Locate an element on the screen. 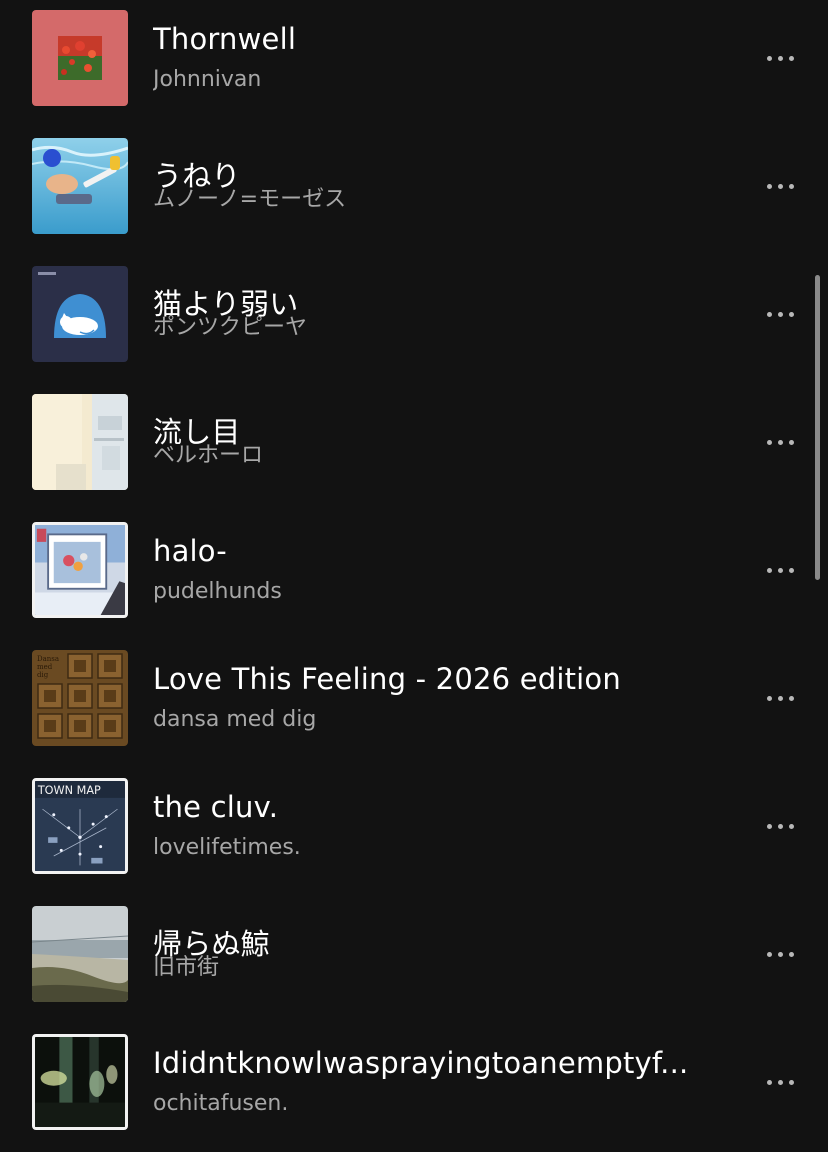 This screenshot has width=828, height=1152. album-art: Dansa med dig is located at coordinates (80, 698).